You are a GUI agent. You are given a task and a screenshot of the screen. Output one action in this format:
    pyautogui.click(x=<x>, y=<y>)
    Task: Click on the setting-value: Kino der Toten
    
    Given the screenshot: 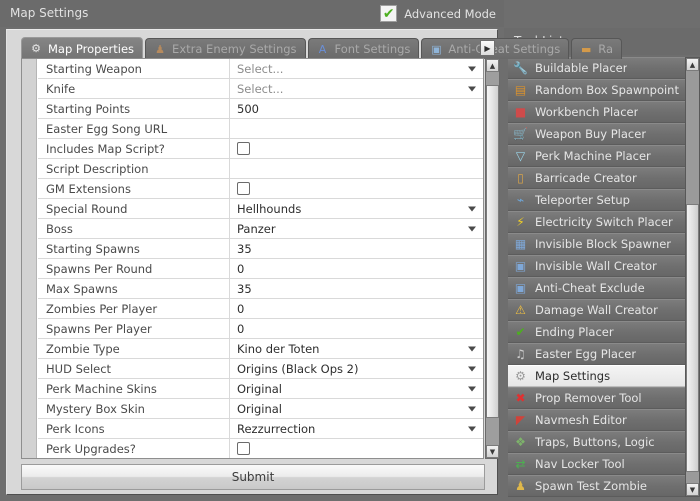 What is the action you would take?
    pyautogui.click(x=278, y=348)
    